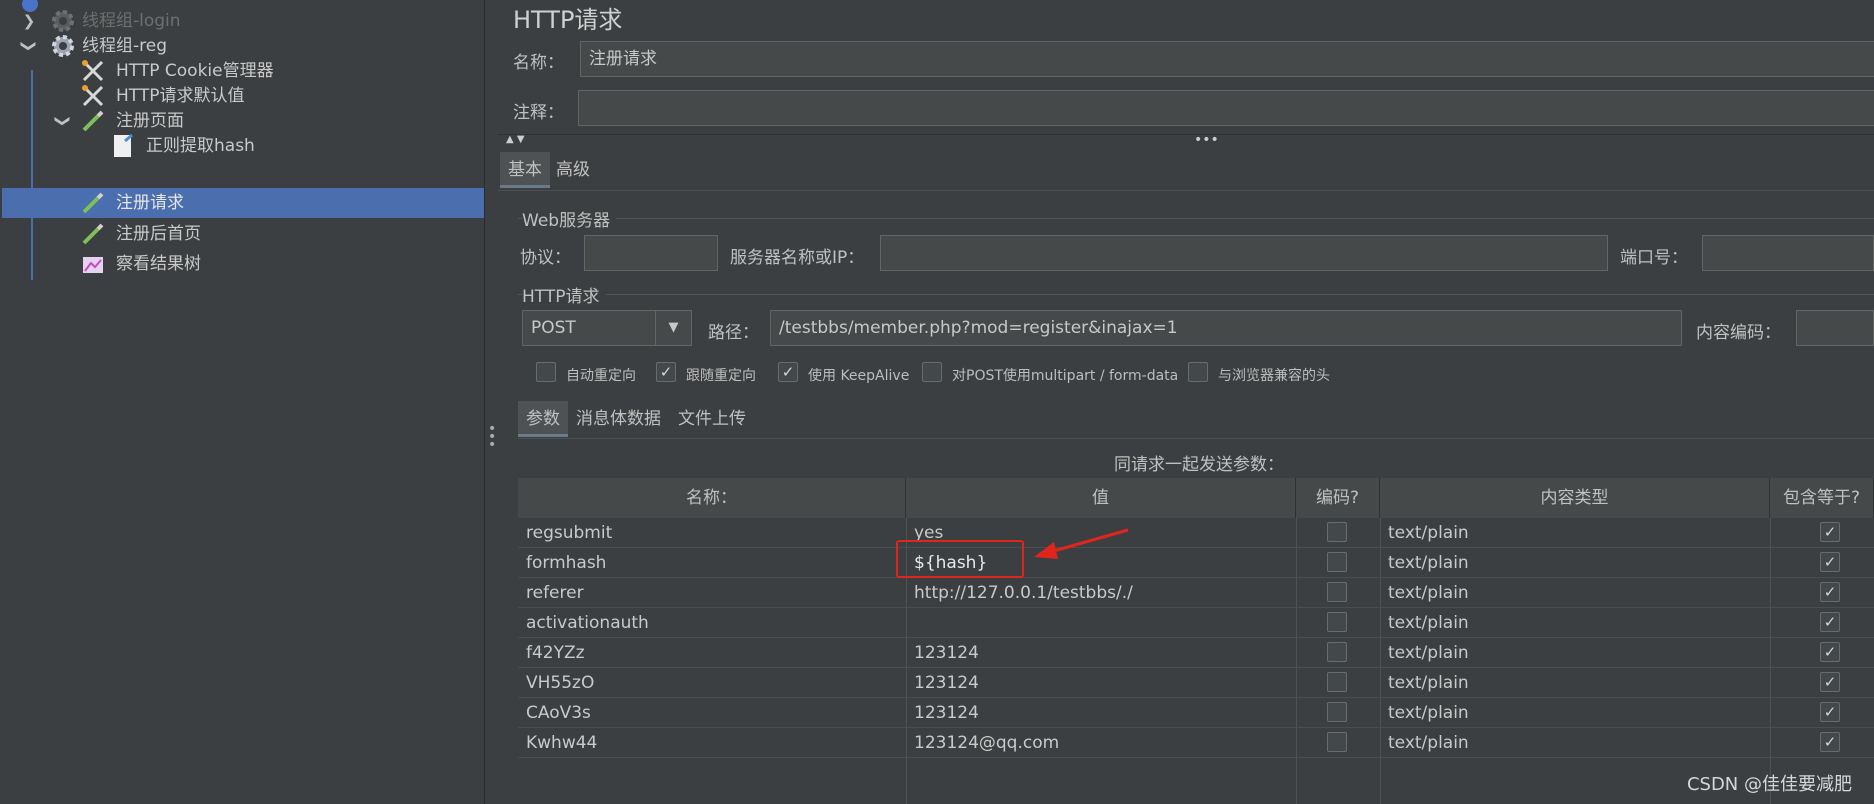 This screenshot has width=1874, height=804. What do you see at coordinates (1227, 59) in the screenshot?
I see `name-field: 注册请求` at bounding box center [1227, 59].